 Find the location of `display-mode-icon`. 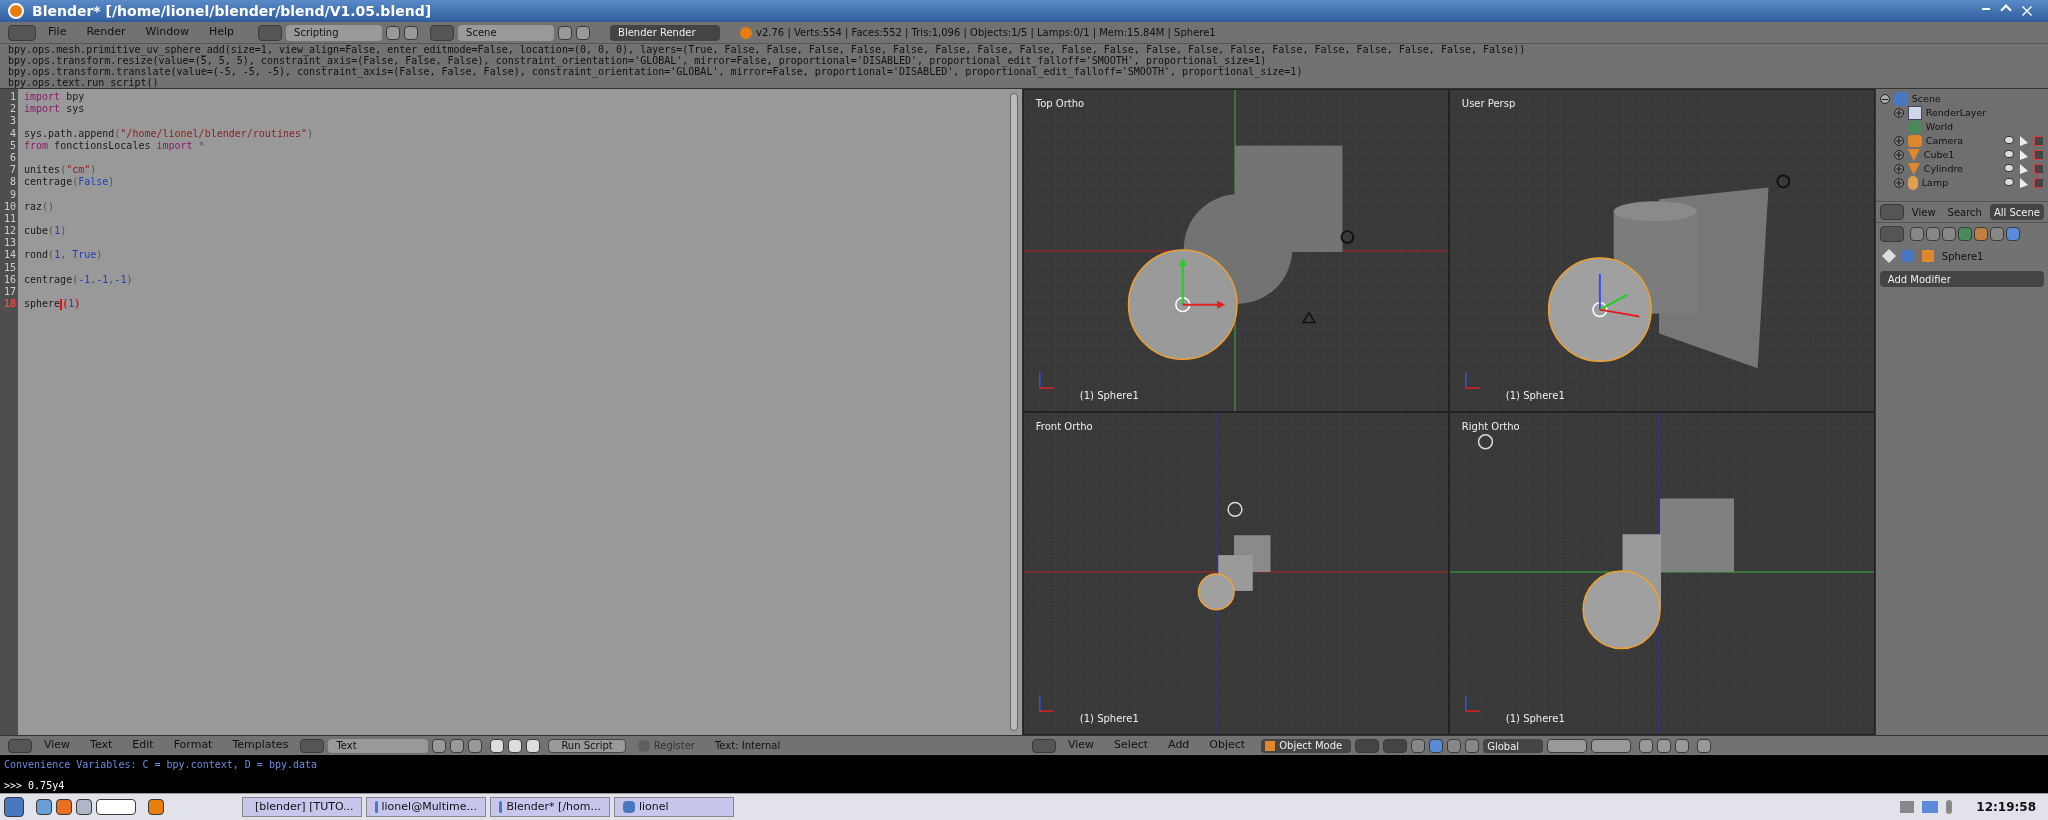

display-mode-icon is located at coordinates (1891, 212).